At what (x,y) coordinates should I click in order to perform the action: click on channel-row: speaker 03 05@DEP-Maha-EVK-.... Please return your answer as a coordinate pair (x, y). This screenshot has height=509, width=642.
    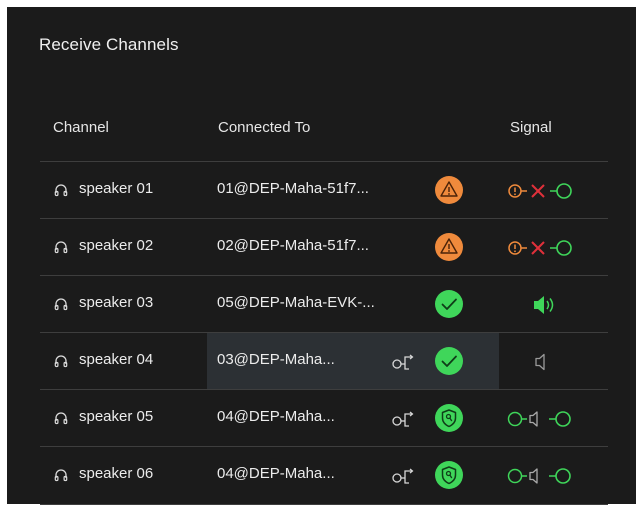
    Looking at the image, I should click on (324, 304).